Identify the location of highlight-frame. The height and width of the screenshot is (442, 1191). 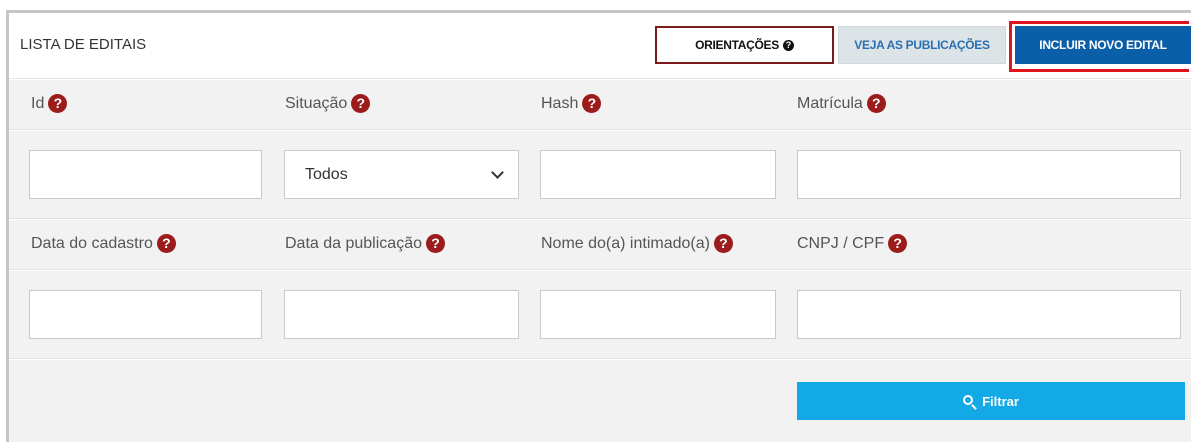
(1099, 46).